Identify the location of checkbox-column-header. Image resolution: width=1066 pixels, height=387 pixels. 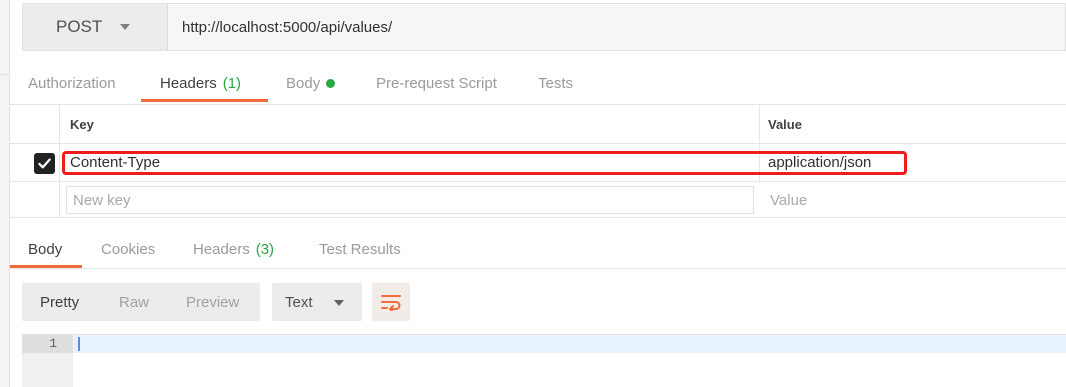
(35, 124).